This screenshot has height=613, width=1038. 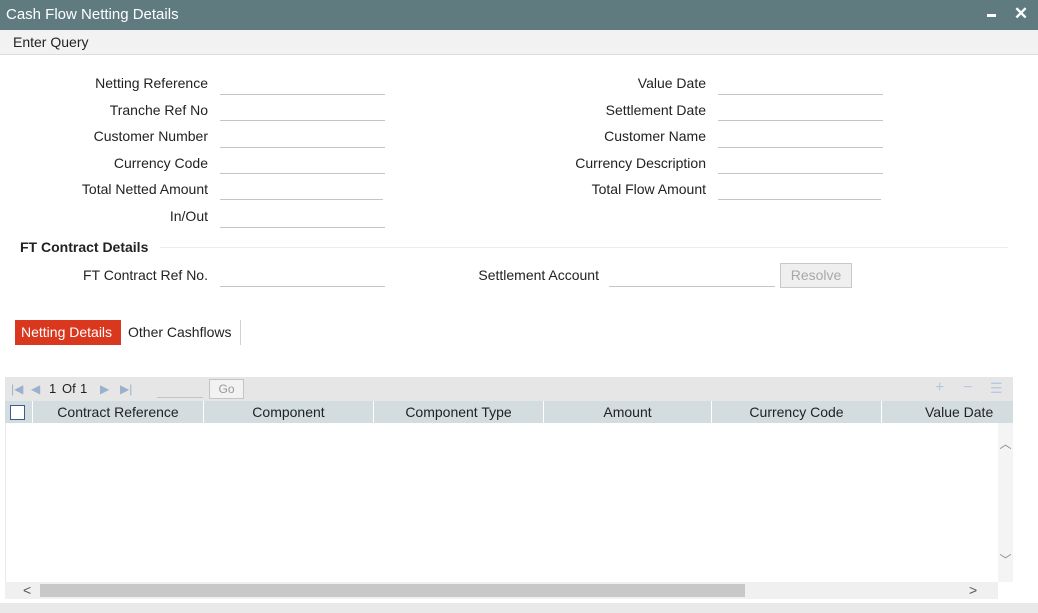 What do you see at coordinates (519, 15) in the screenshot?
I see `title-bar: Cash Flow Netting Details ✕` at bounding box center [519, 15].